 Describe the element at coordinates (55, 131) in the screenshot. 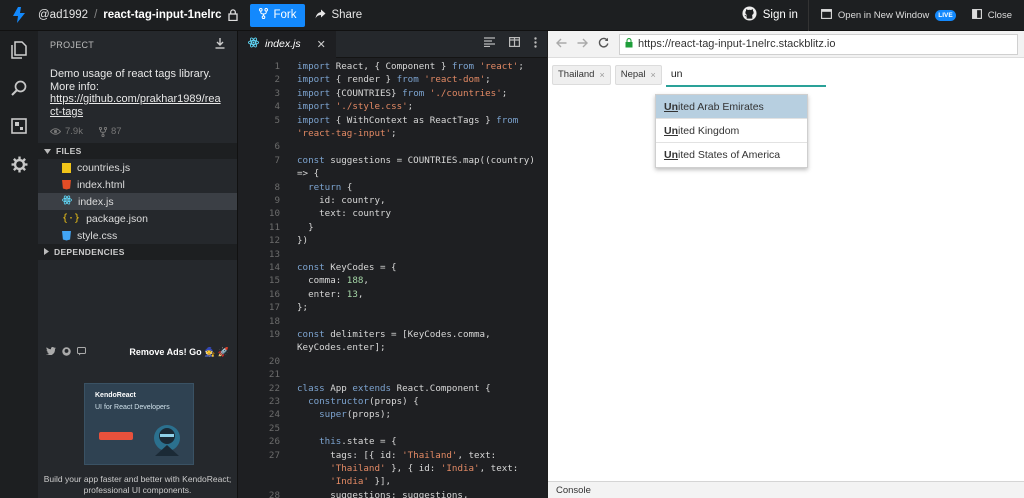

I see `eye-icon` at that location.